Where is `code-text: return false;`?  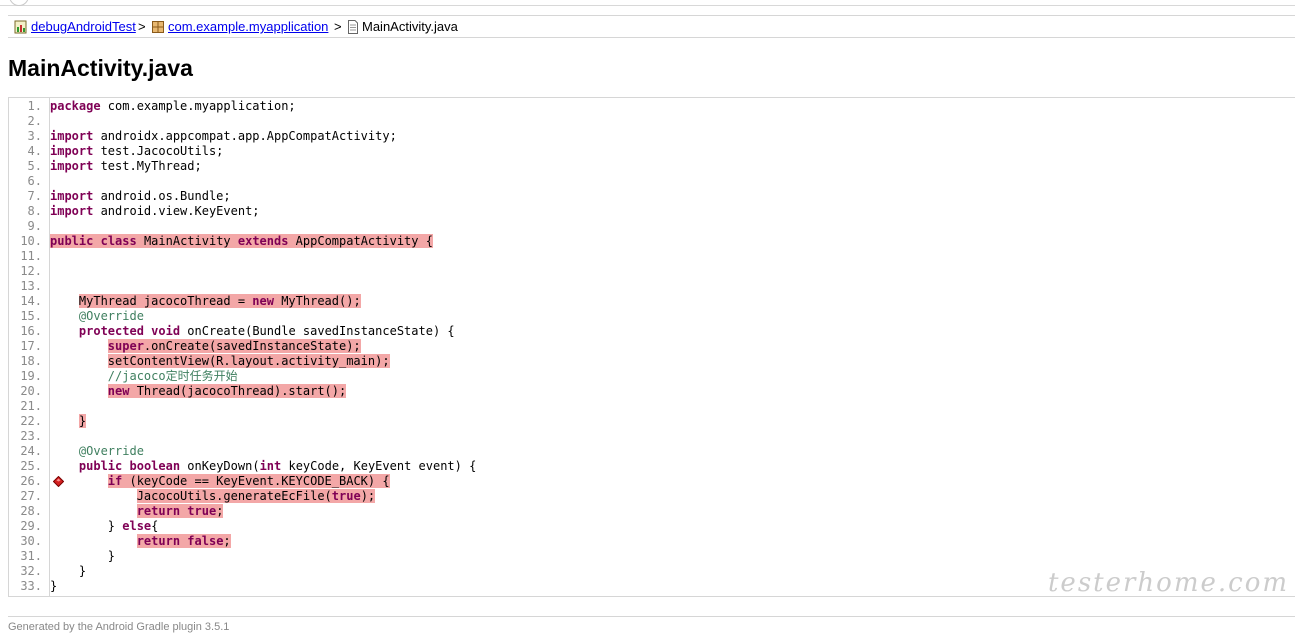 code-text: return false; is located at coordinates (183, 541).